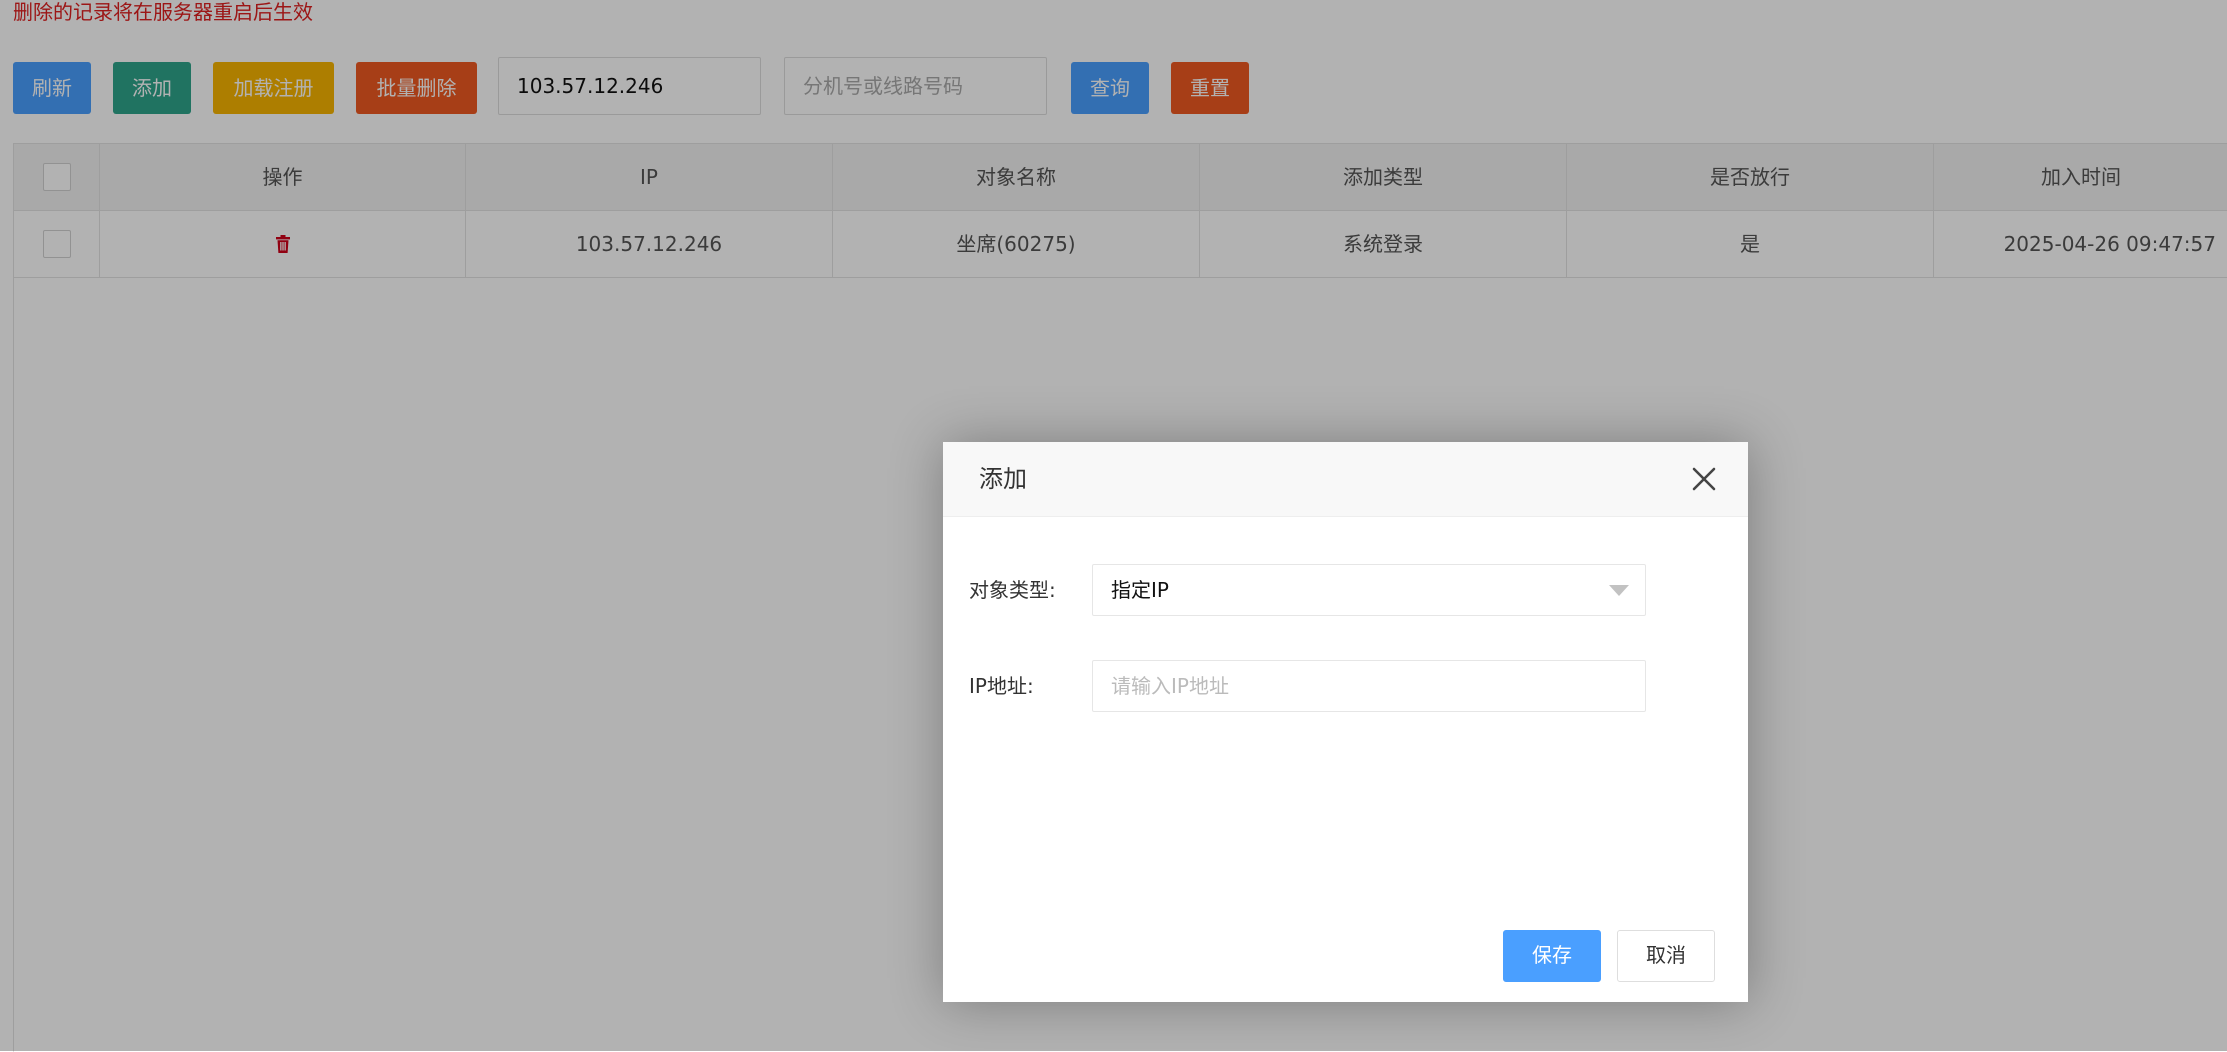 This screenshot has height=1052, width=2227. What do you see at coordinates (1012, 590) in the screenshot?
I see `object-type-label: 对象类型:` at bounding box center [1012, 590].